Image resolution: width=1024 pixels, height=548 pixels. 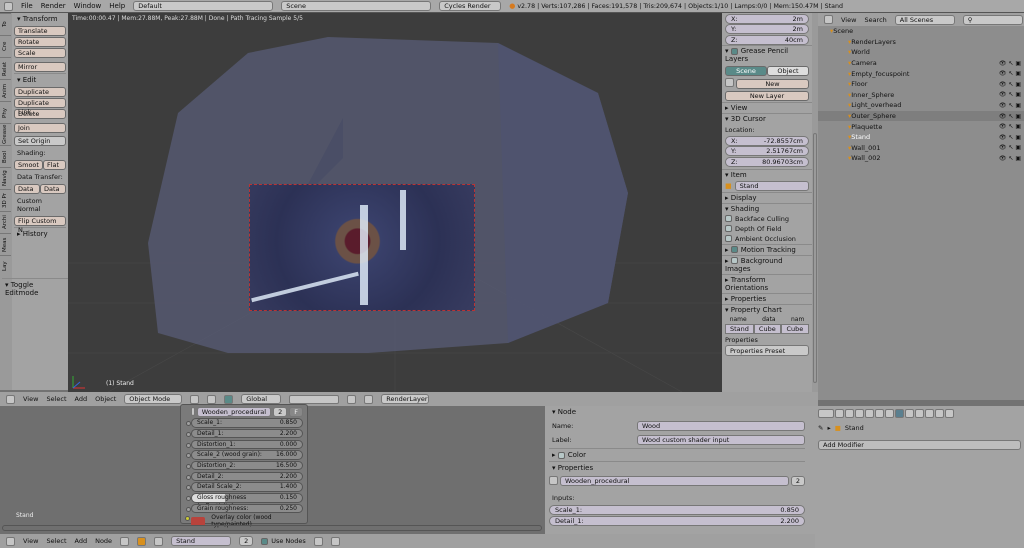 What do you see at coordinates (788, 71) in the screenshot?
I see `object-tab: Object` at bounding box center [788, 71].